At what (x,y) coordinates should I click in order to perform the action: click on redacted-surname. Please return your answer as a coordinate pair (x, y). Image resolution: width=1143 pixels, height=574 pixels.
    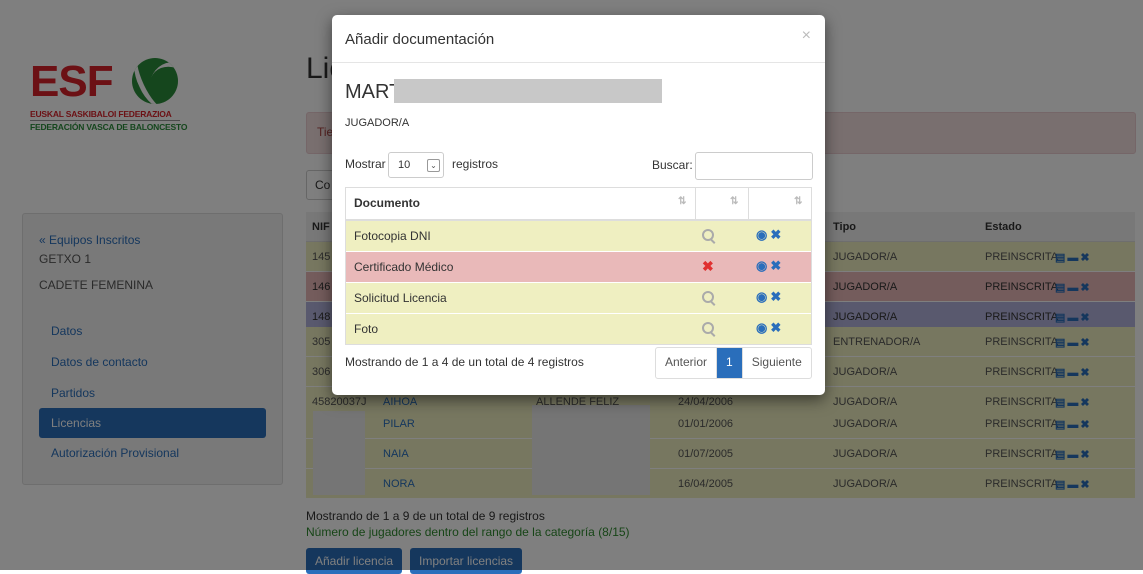
    Looking at the image, I should click on (528, 91).